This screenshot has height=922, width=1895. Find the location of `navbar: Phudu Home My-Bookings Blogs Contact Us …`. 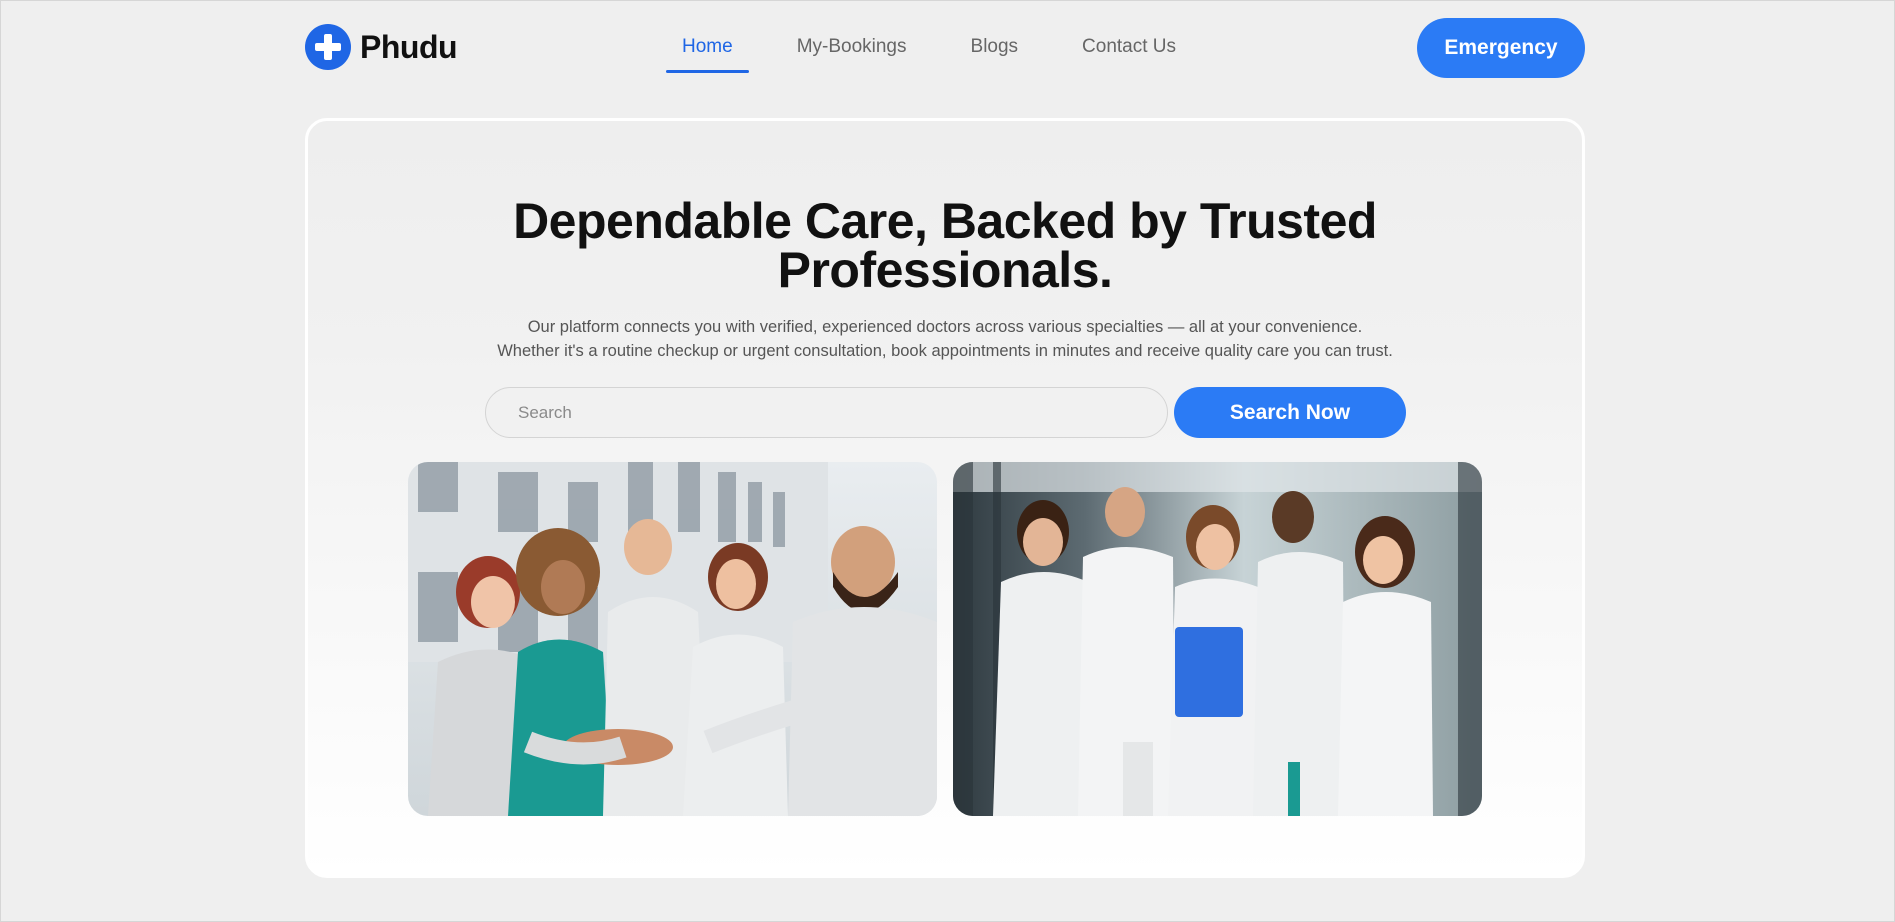

navbar: Phudu Home My-Bookings Blogs Contact Us … is located at coordinates (945, 48).